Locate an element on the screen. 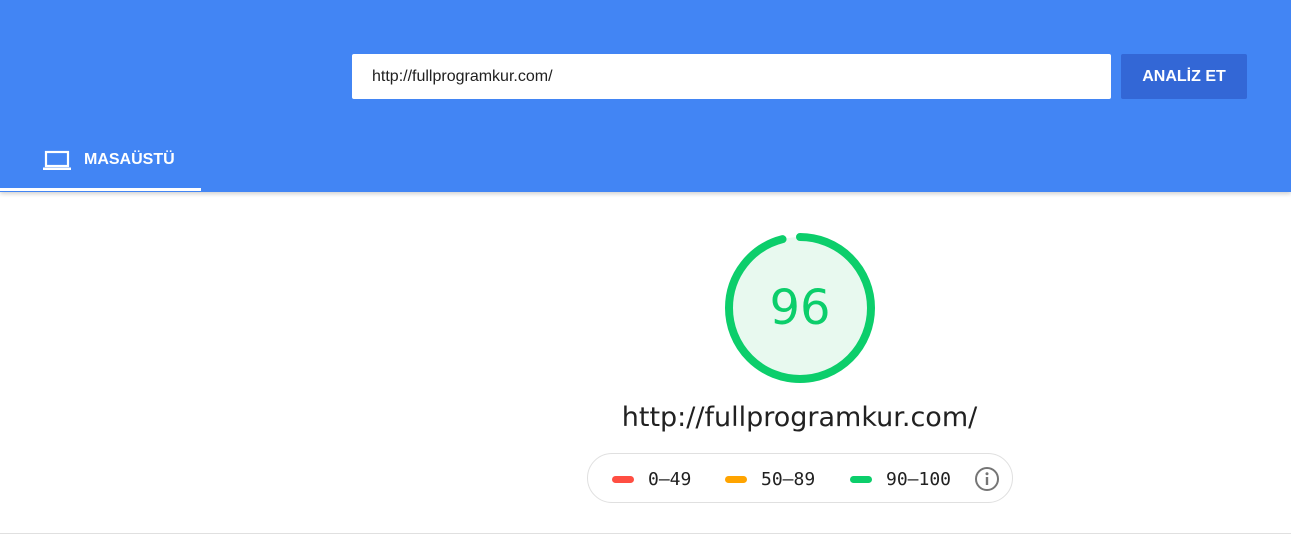 The height and width of the screenshot is (535, 1291). legend-item-average: 50–89 is located at coordinates (770, 479).